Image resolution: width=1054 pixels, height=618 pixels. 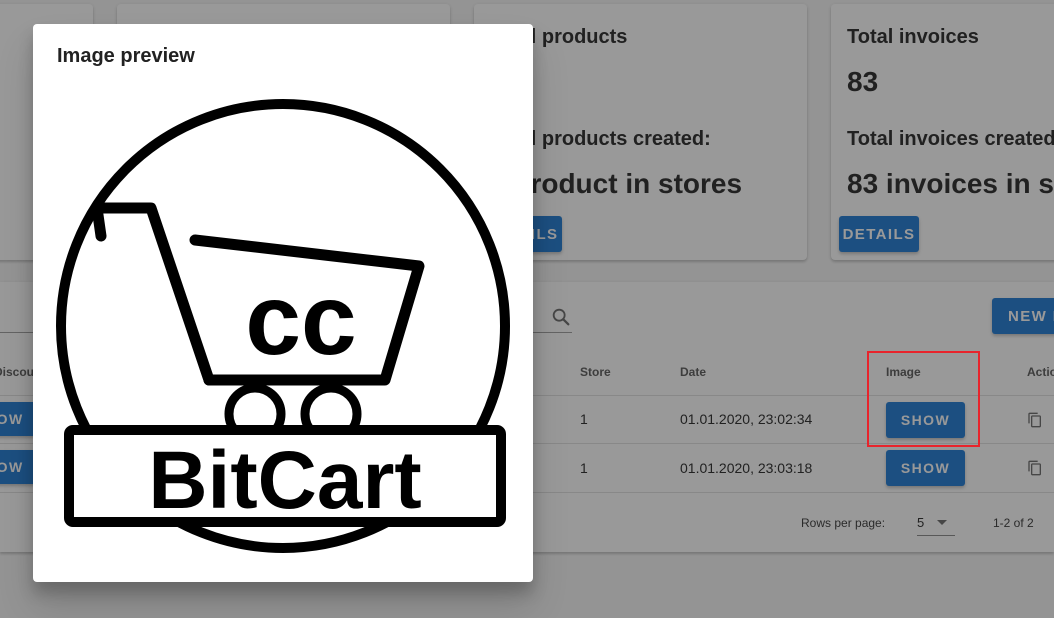 I want to click on highlight-box, so click(x=923, y=399).